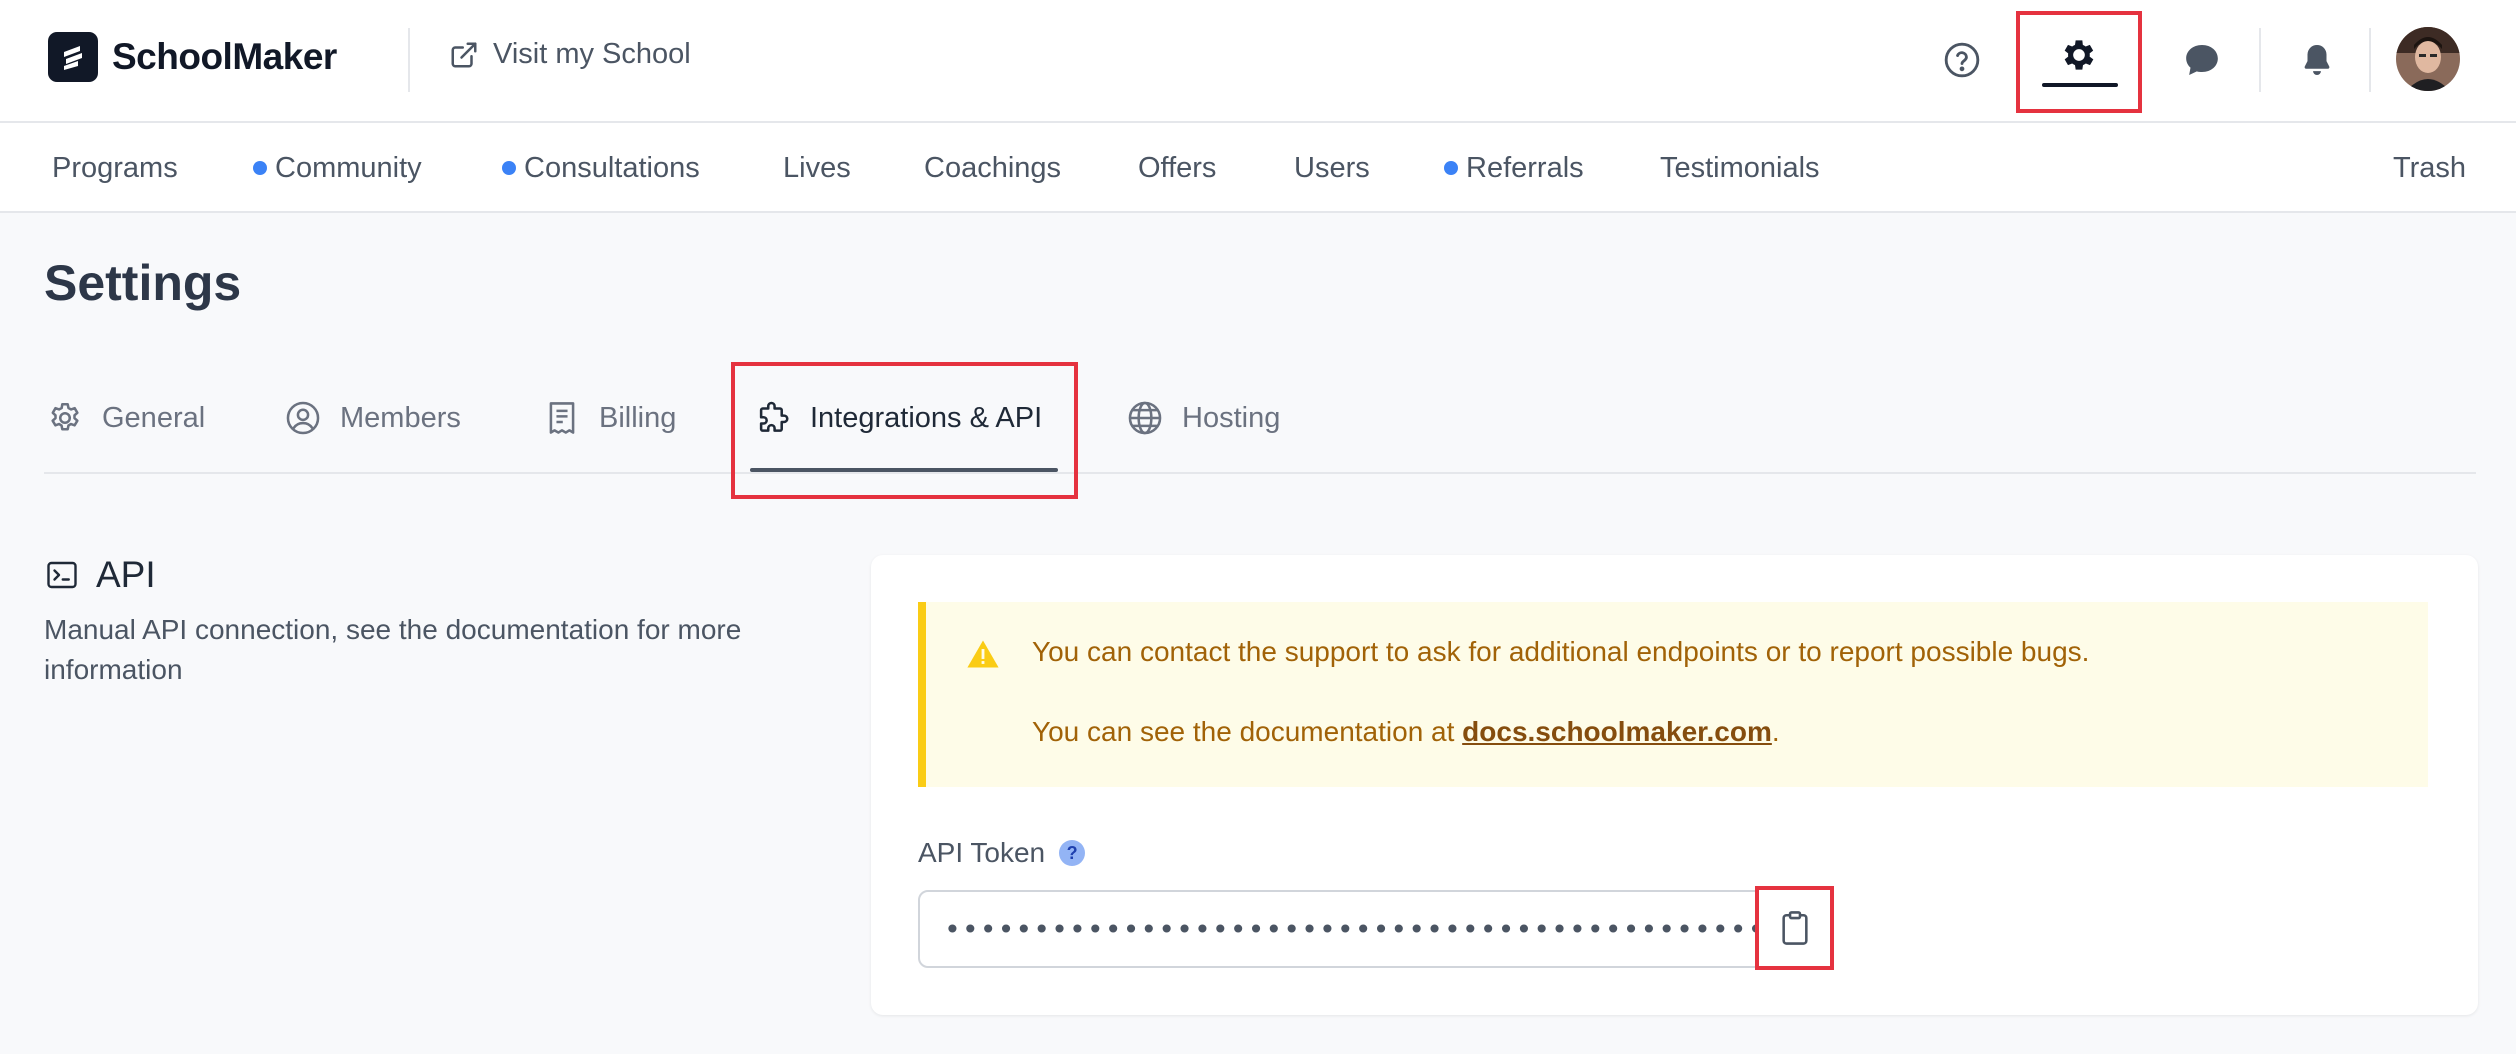  I want to click on tab-label: Integrations & API, so click(926, 417).